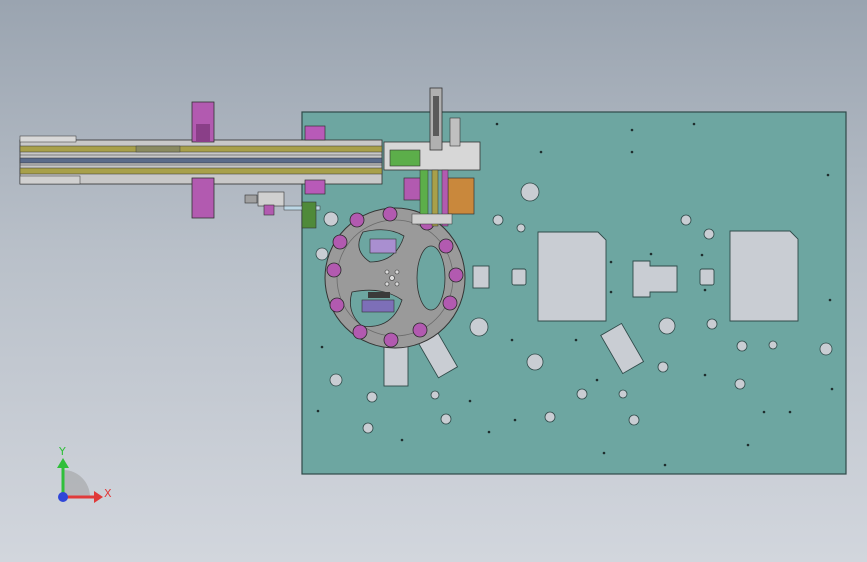  What do you see at coordinates (108, 493) in the screenshot?
I see `x-axis-label: X` at bounding box center [108, 493].